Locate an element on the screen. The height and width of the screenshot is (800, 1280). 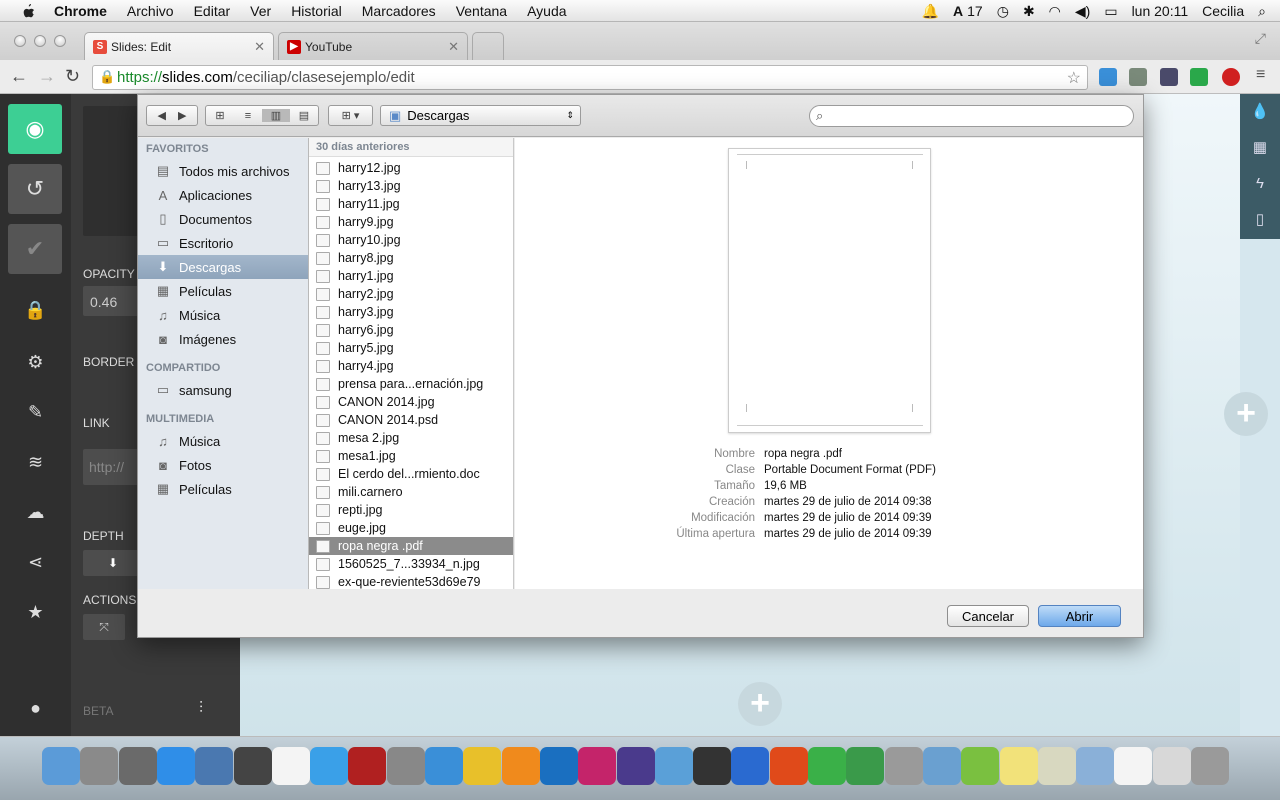
icon-view-icon: ⊞ is located at coordinates (220, 115).